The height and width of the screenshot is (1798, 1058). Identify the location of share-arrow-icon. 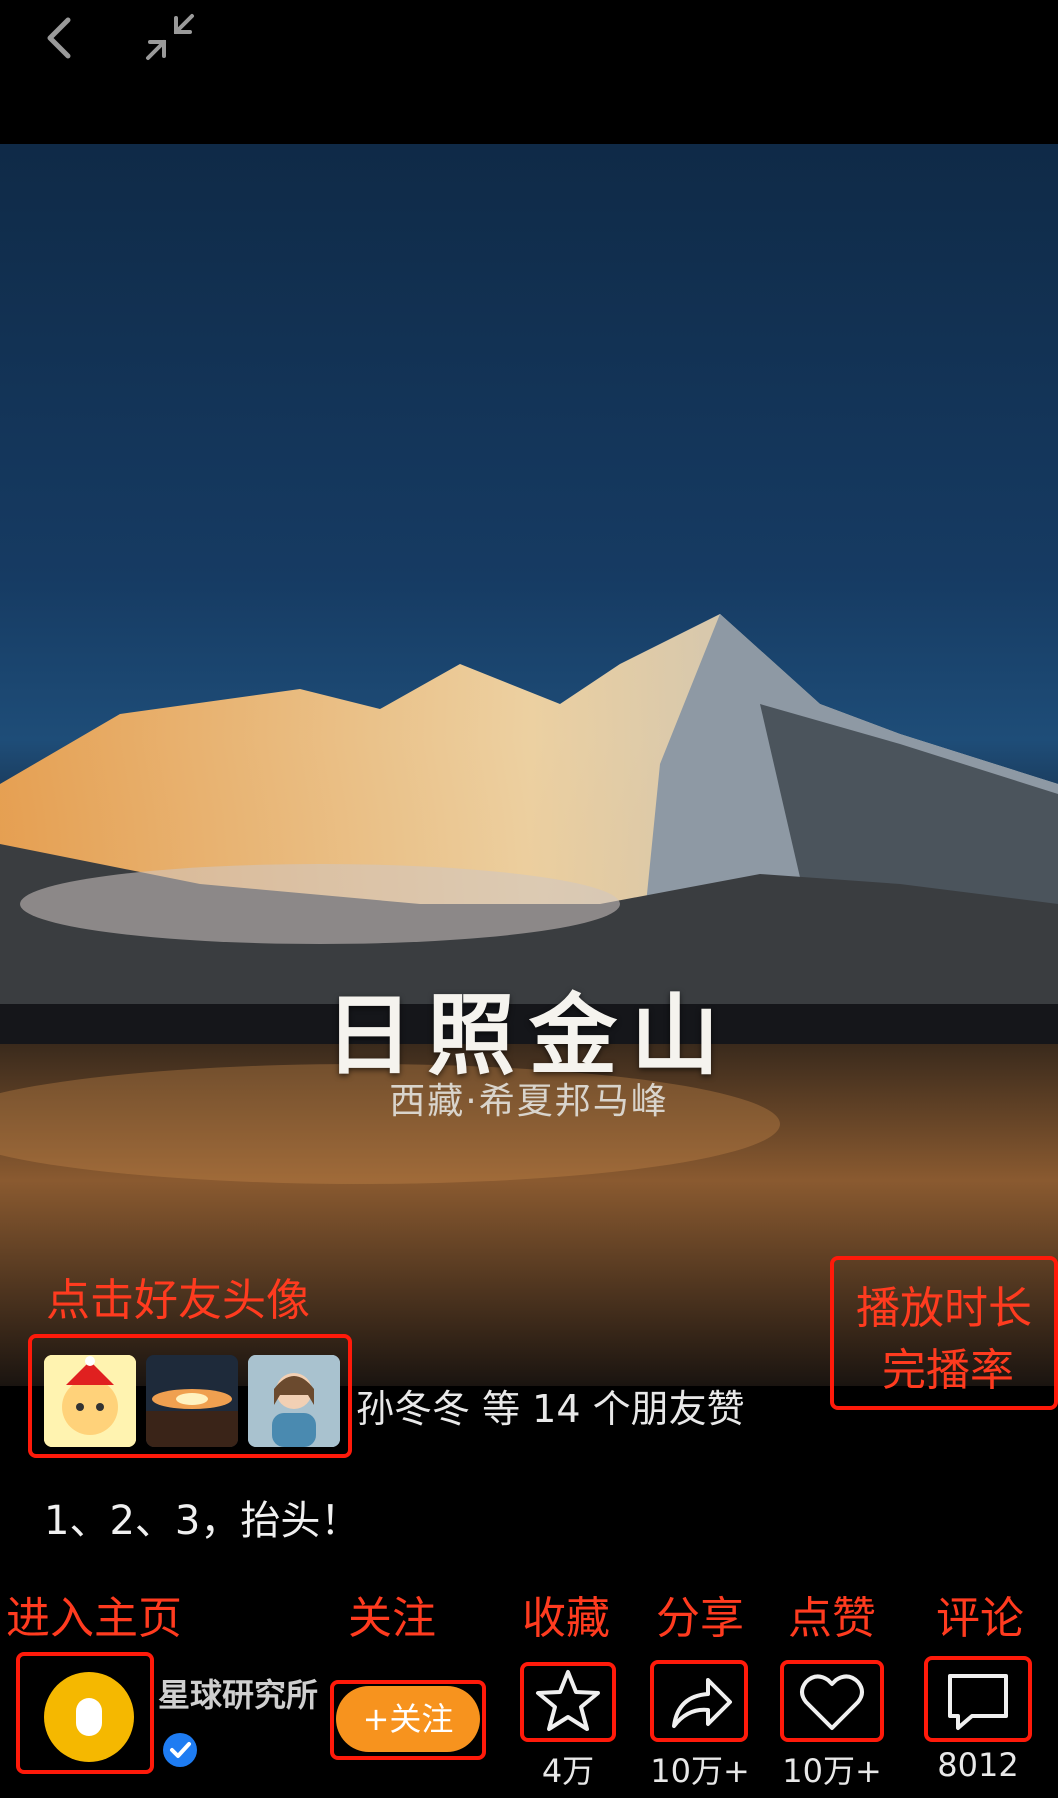
(700, 1702).